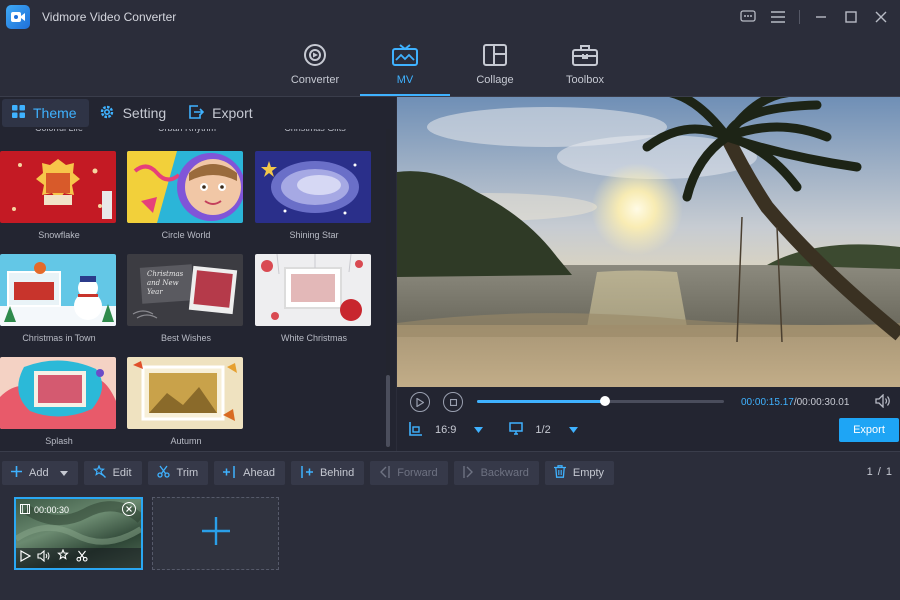 Image resolution: width=900 pixels, height=600 pixels. What do you see at coordinates (78, 533) in the screenshot?
I see `timeline-clip: 00:00:30` at bounding box center [78, 533].